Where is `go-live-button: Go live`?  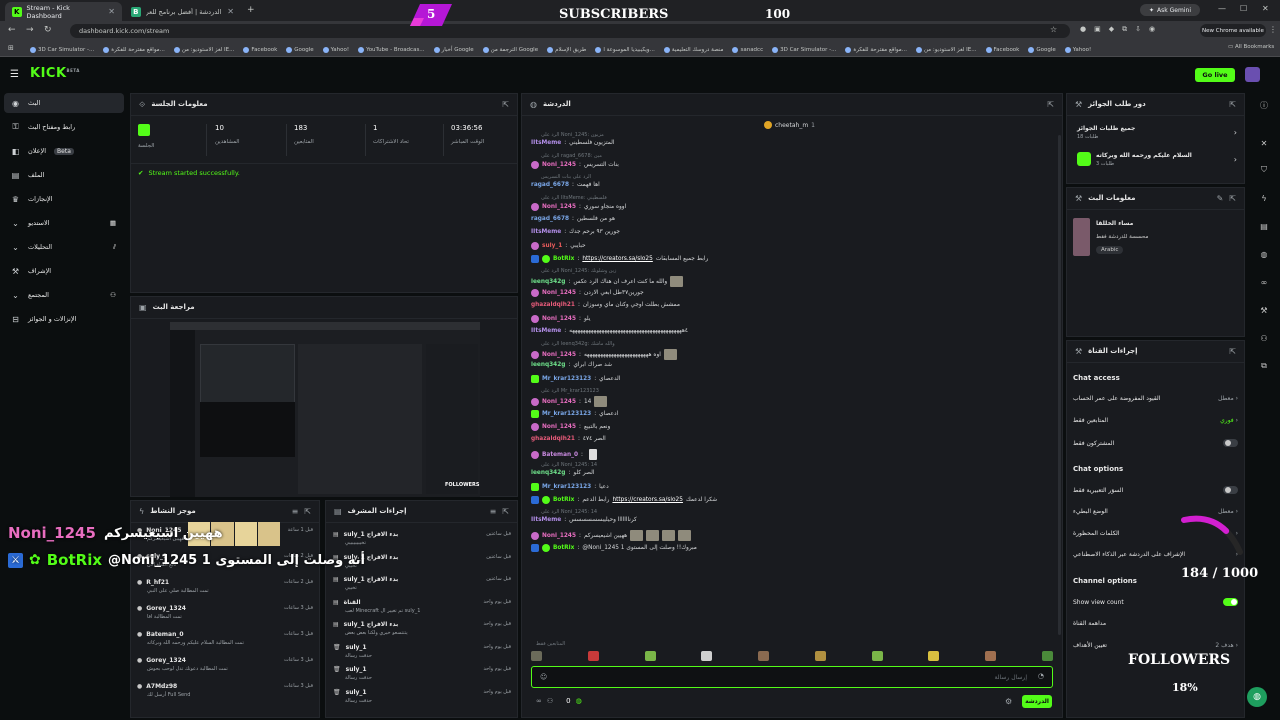 go-live-button: Go live is located at coordinates (1215, 75).